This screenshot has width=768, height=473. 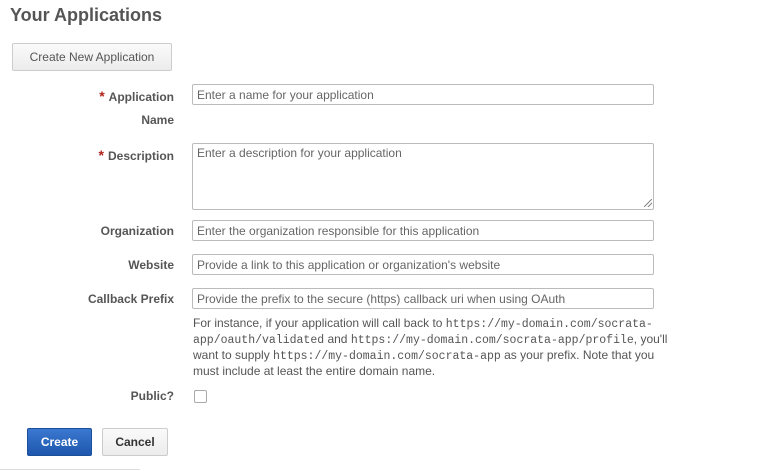 What do you see at coordinates (423, 94) in the screenshot?
I see `application-name-input` at bounding box center [423, 94].